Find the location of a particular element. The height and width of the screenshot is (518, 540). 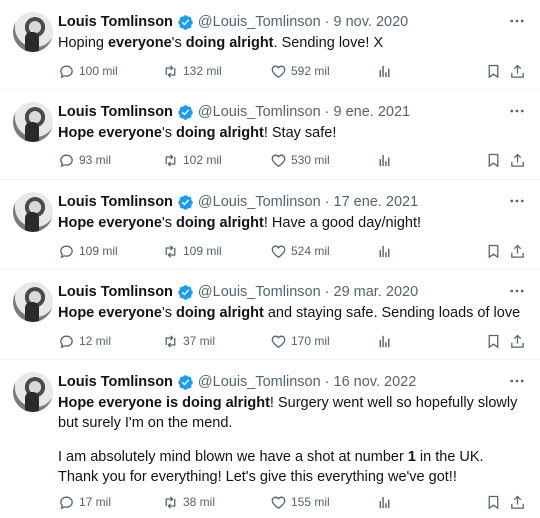

like-button: 155 mil is located at coordinates (300, 502).